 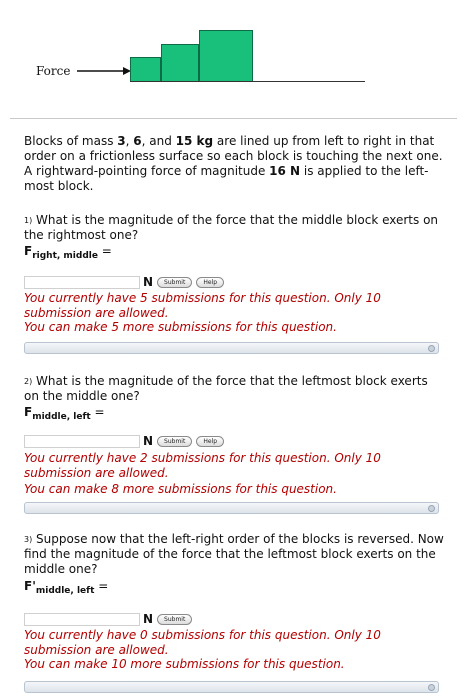 I want to click on answer-row-2: N Submit Help, so click(x=126, y=441).